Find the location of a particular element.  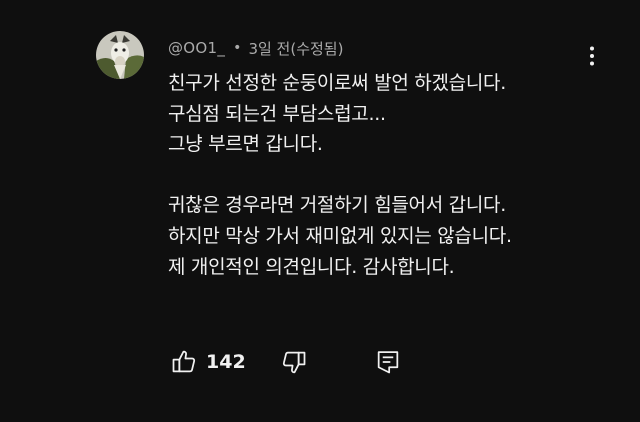

like-button is located at coordinates (184, 362).